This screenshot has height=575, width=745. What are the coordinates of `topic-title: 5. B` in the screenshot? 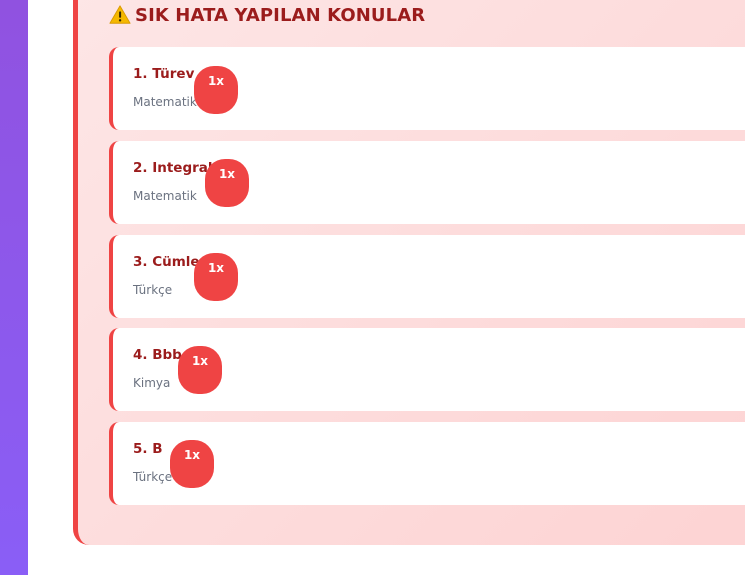 It's located at (148, 449).